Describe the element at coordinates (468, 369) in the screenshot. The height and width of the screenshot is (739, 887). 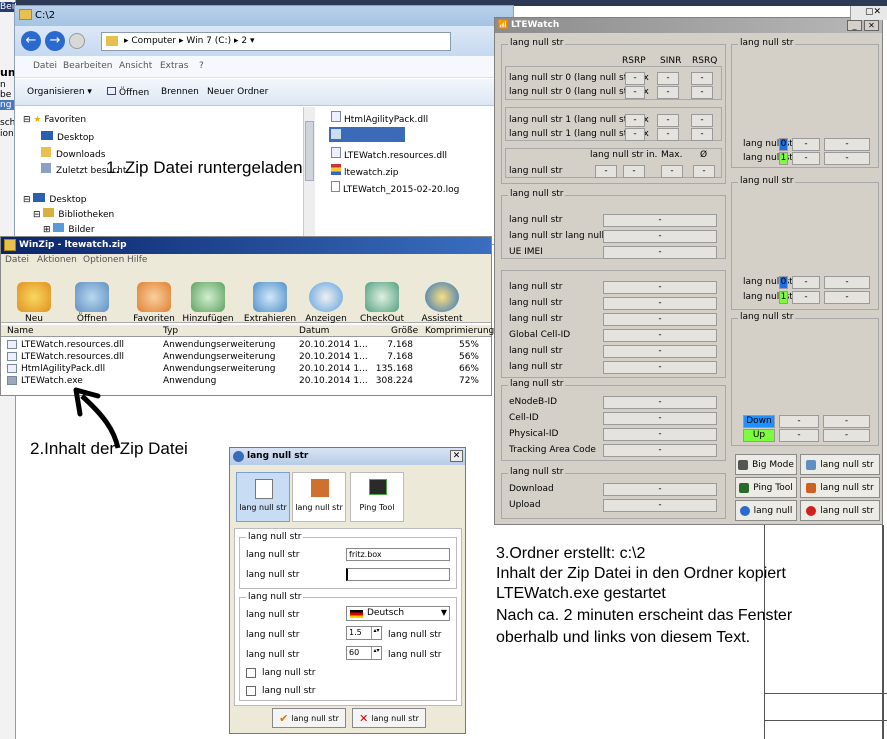
I see `file-ratio-cell: 66%` at that location.